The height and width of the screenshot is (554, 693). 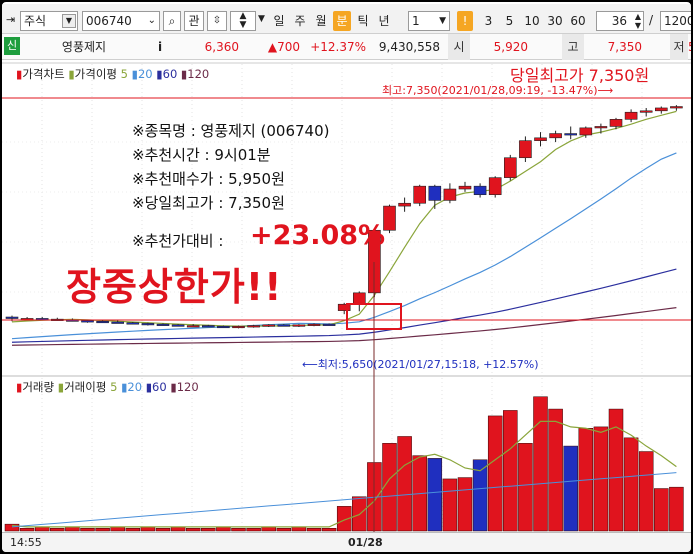 I want to click on kwan-button: 관, so click(x=194, y=21).